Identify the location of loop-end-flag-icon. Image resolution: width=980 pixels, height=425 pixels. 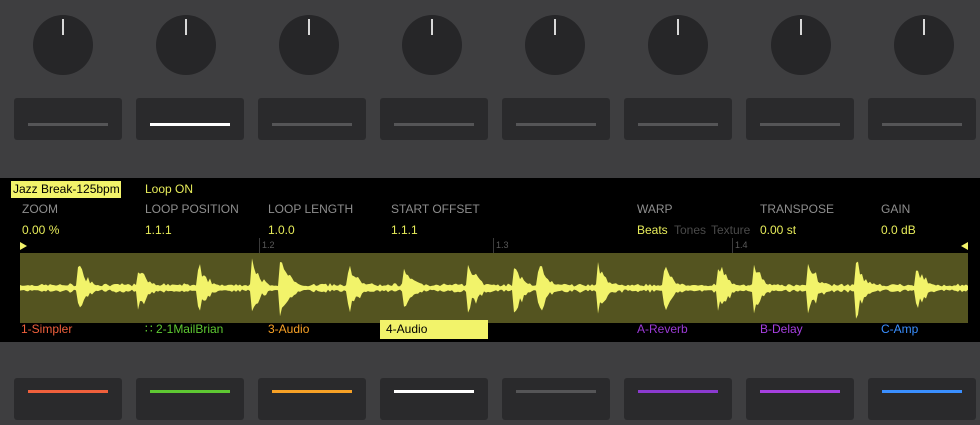
(965, 247).